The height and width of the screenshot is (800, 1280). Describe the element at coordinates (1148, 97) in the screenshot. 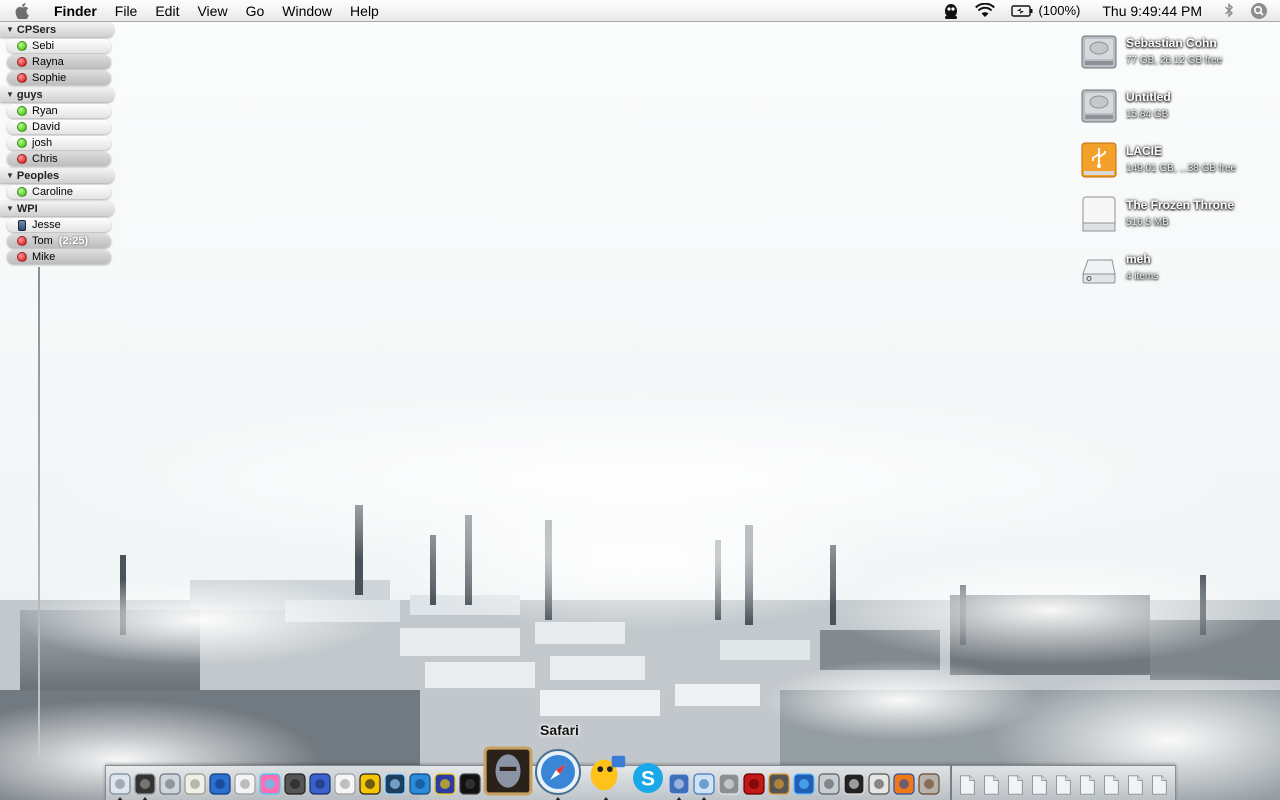

I see `volume-name: Untitled` at that location.